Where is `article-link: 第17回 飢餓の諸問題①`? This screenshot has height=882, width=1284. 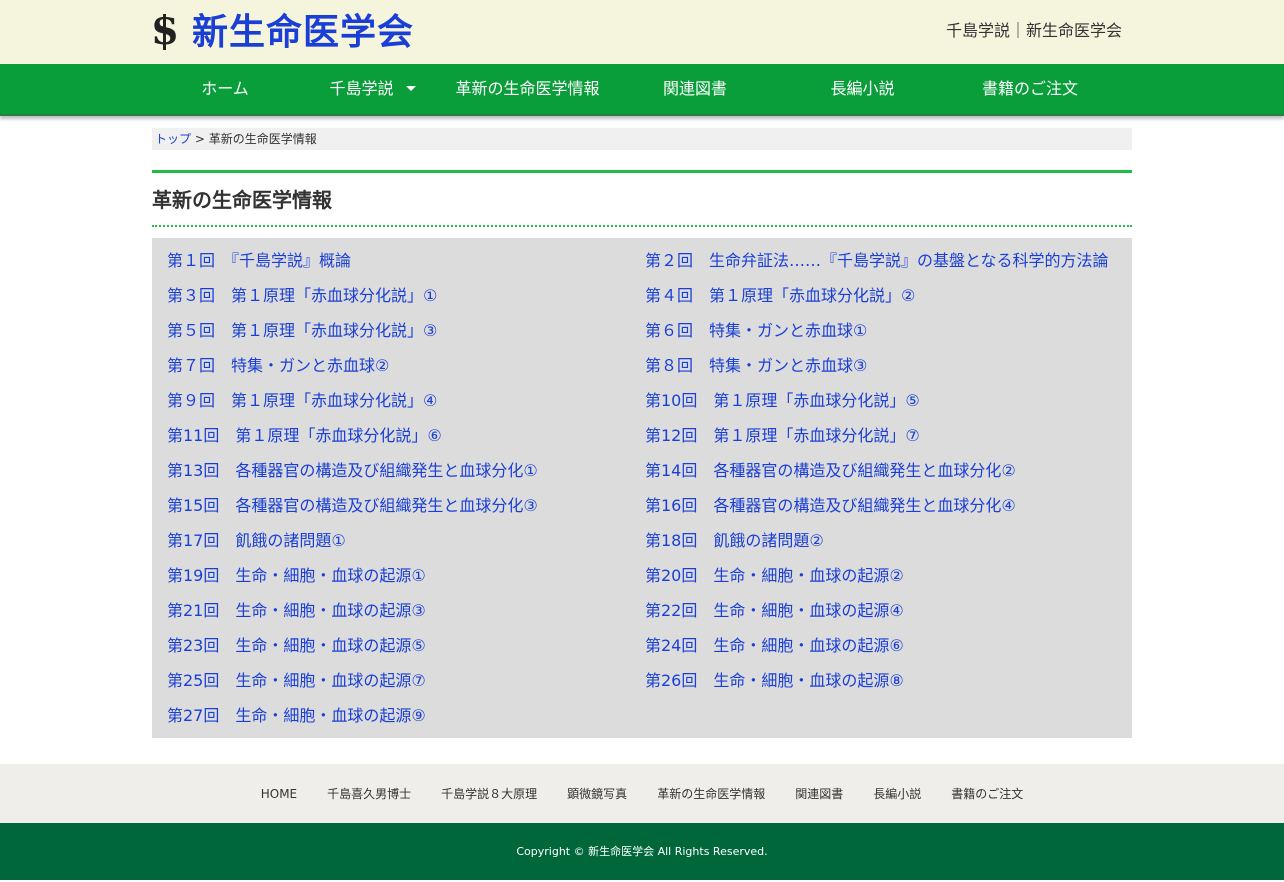
article-link: 第17回 飢餓の諸問題① is located at coordinates (391, 545).